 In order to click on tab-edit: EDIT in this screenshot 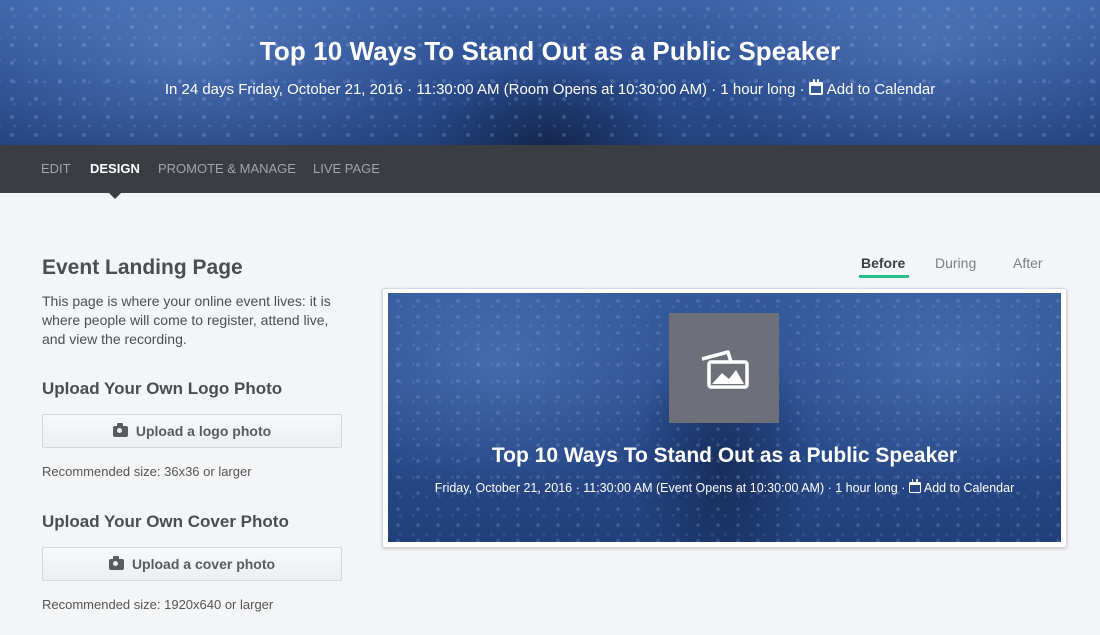, I will do `click(56, 169)`.